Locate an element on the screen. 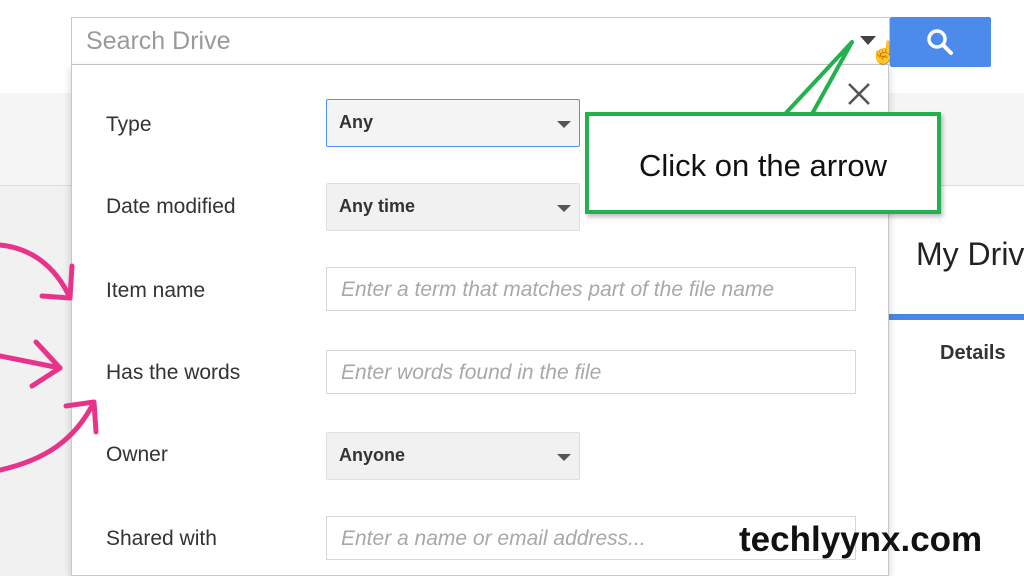 This screenshot has width=1024, height=576. close-icon is located at coordinates (859, 94).